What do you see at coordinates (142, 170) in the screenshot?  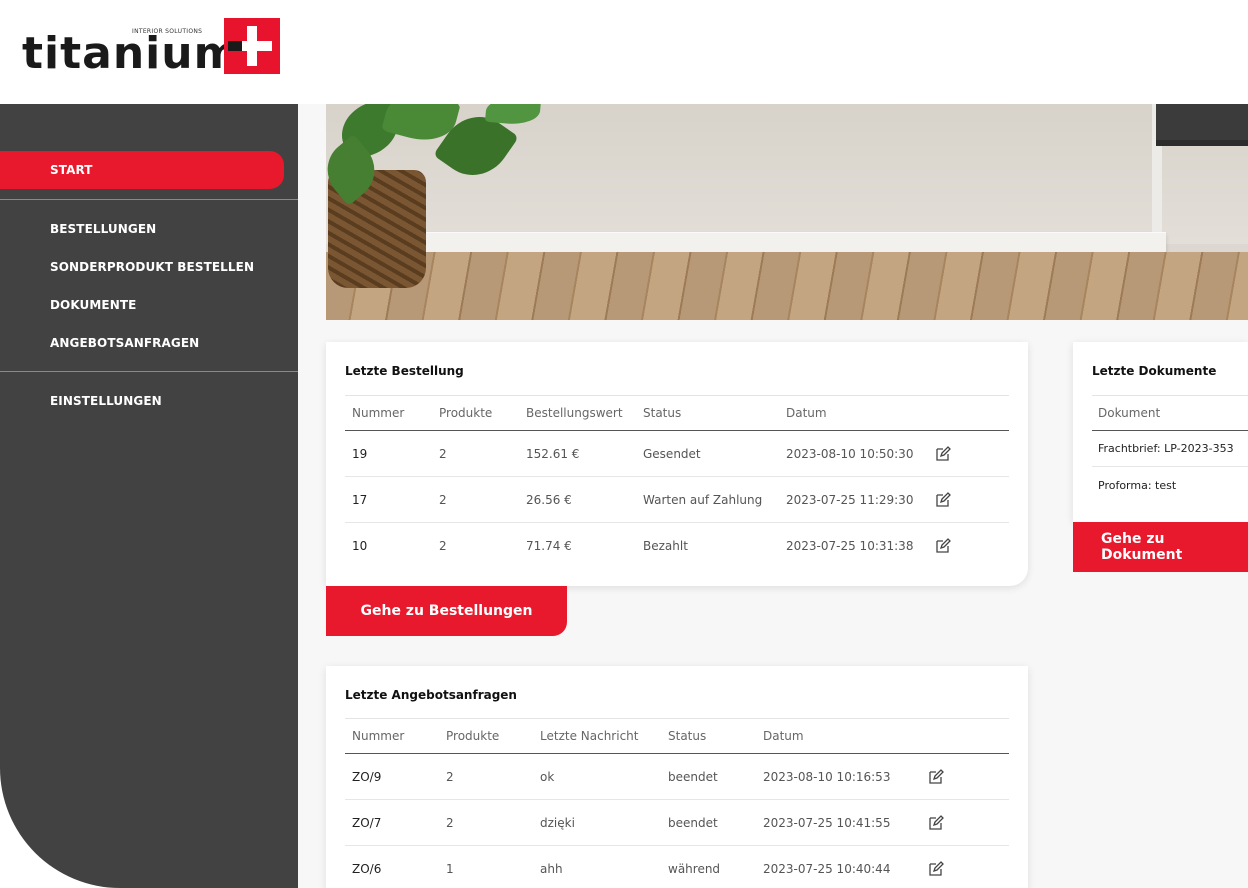 I see `sidebar-item-start: START` at bounding box center [142, 170].